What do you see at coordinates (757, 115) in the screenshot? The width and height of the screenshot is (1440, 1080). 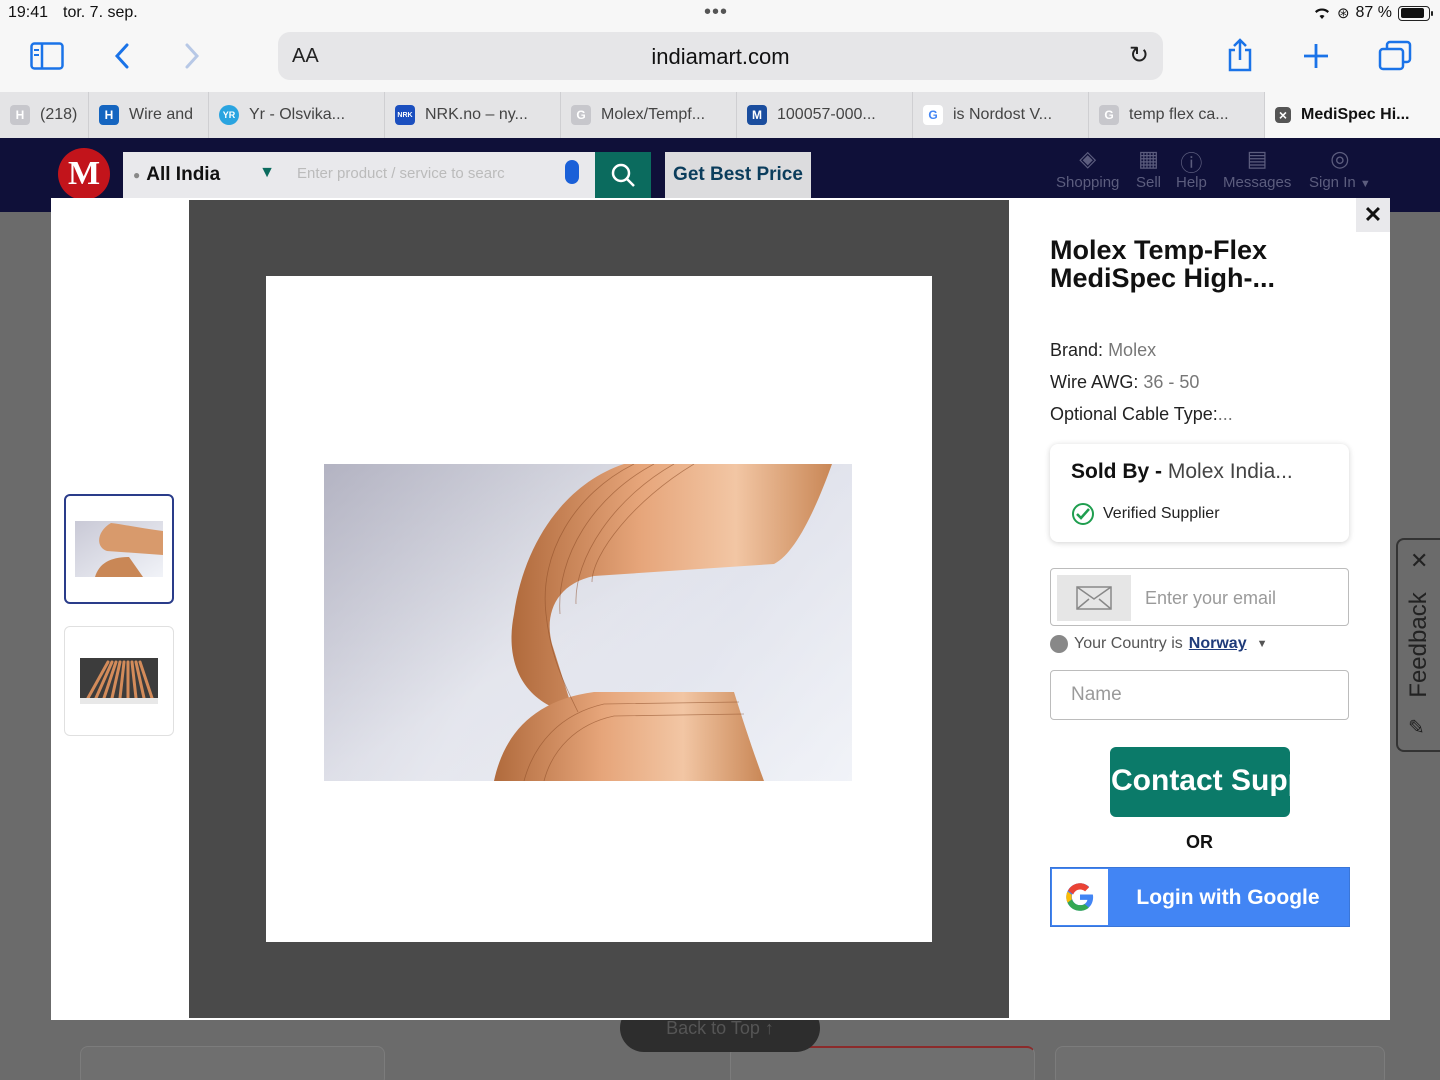 I see `tab-favicon-icon: M` at bounding box center [757, 115].